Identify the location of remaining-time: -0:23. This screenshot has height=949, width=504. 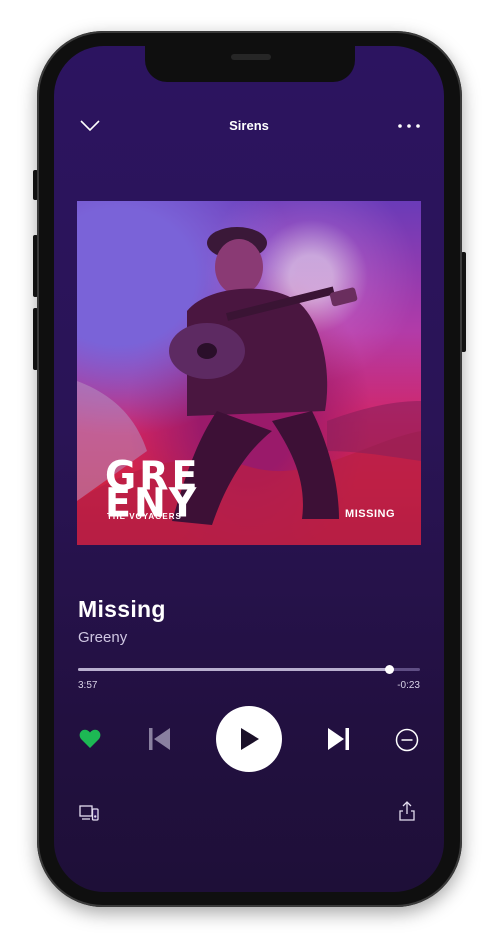
(408, 685).